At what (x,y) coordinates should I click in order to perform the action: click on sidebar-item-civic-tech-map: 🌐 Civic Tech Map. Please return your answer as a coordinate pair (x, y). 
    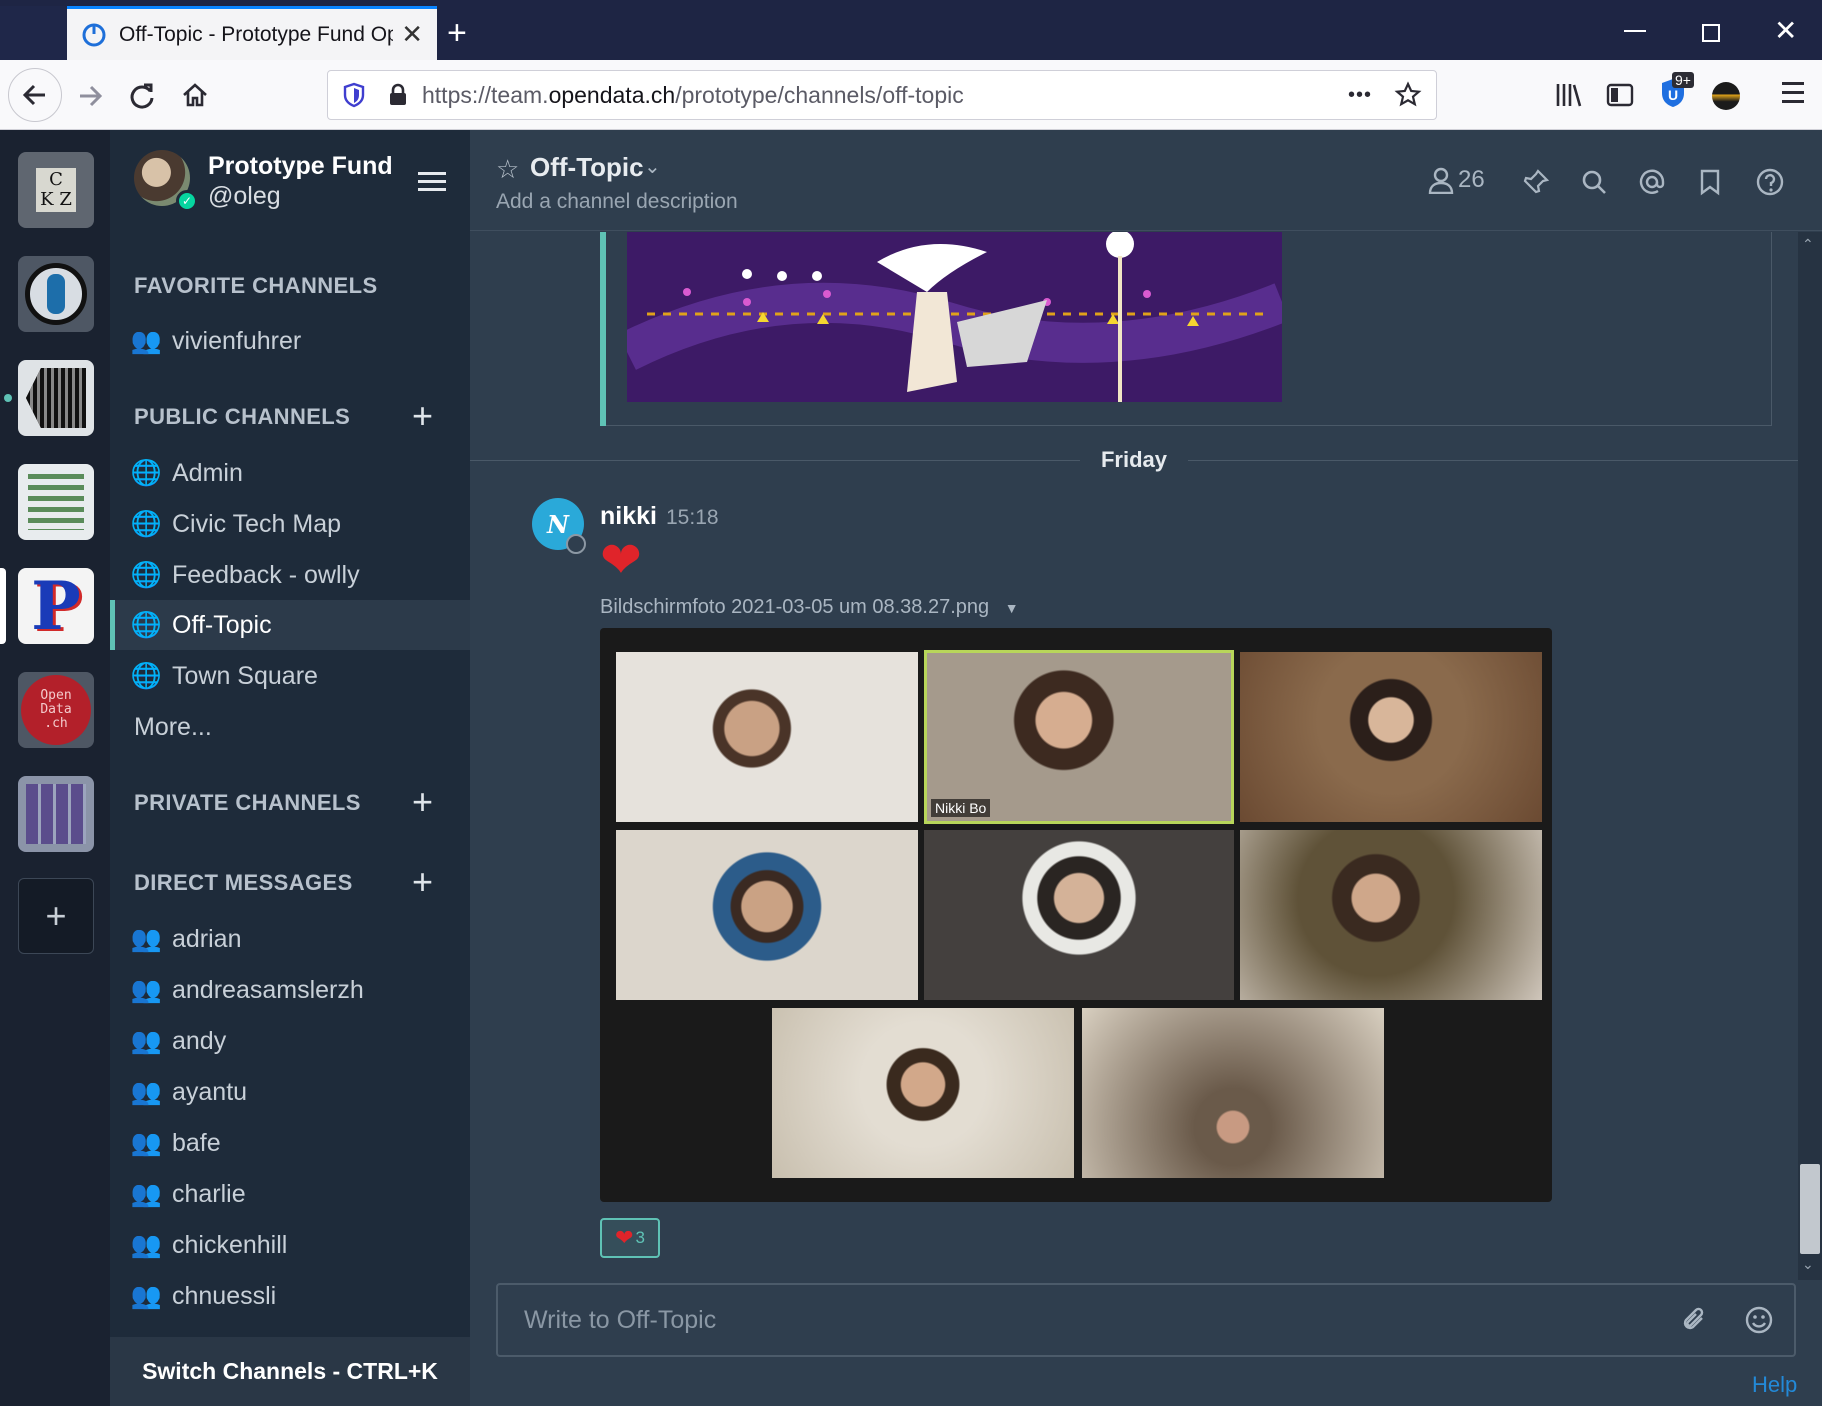
    Looking at the image, I should click on (290, 524).